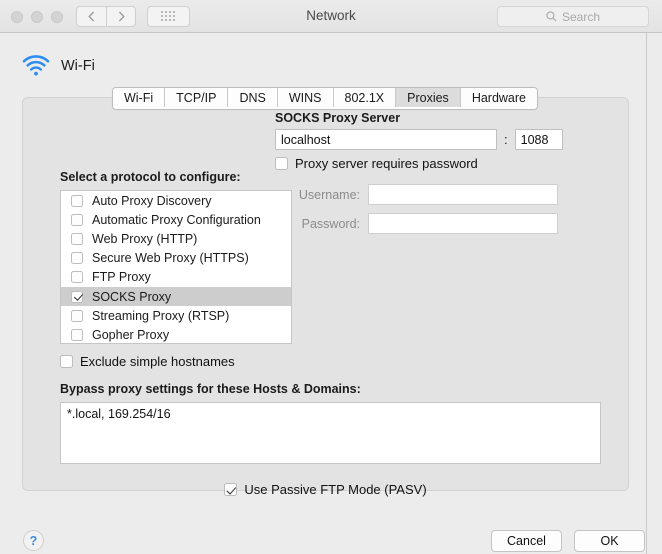  What do you see at coordinates (152, 200) in the screenshot?
I see `protocol-label-auto-proxy-discovery: Auto Proxy Discovery` at bounding box center [152, 200].